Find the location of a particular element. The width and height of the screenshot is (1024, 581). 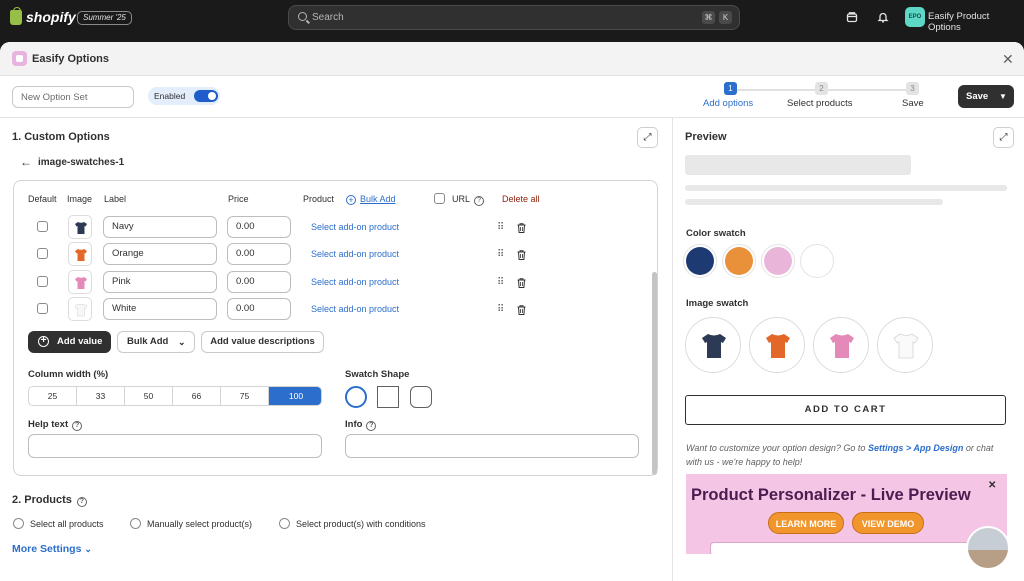

search-bar: Search ⌘ K is located at coordinates (514, 17).